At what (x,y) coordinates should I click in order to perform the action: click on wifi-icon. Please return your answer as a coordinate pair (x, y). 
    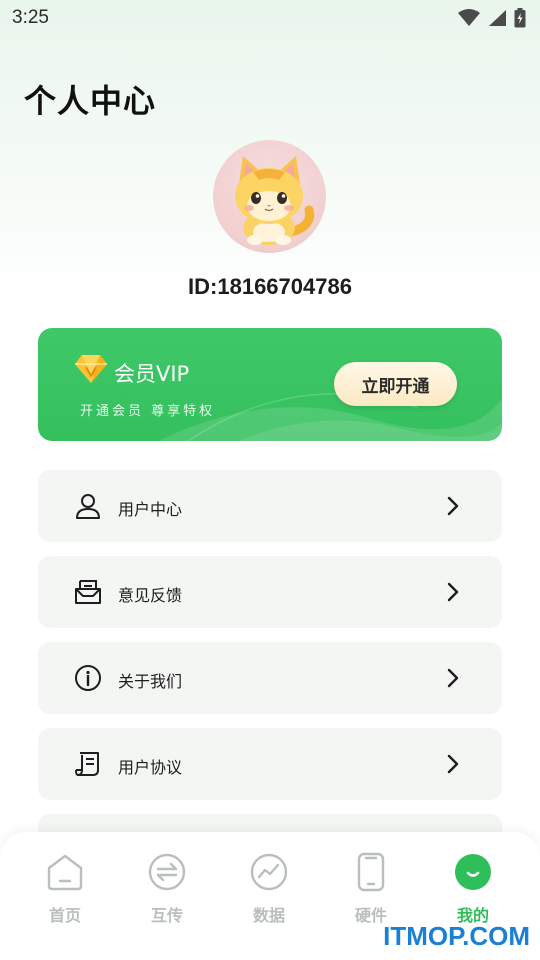
    Looking at the image, I should click on (469, 17).